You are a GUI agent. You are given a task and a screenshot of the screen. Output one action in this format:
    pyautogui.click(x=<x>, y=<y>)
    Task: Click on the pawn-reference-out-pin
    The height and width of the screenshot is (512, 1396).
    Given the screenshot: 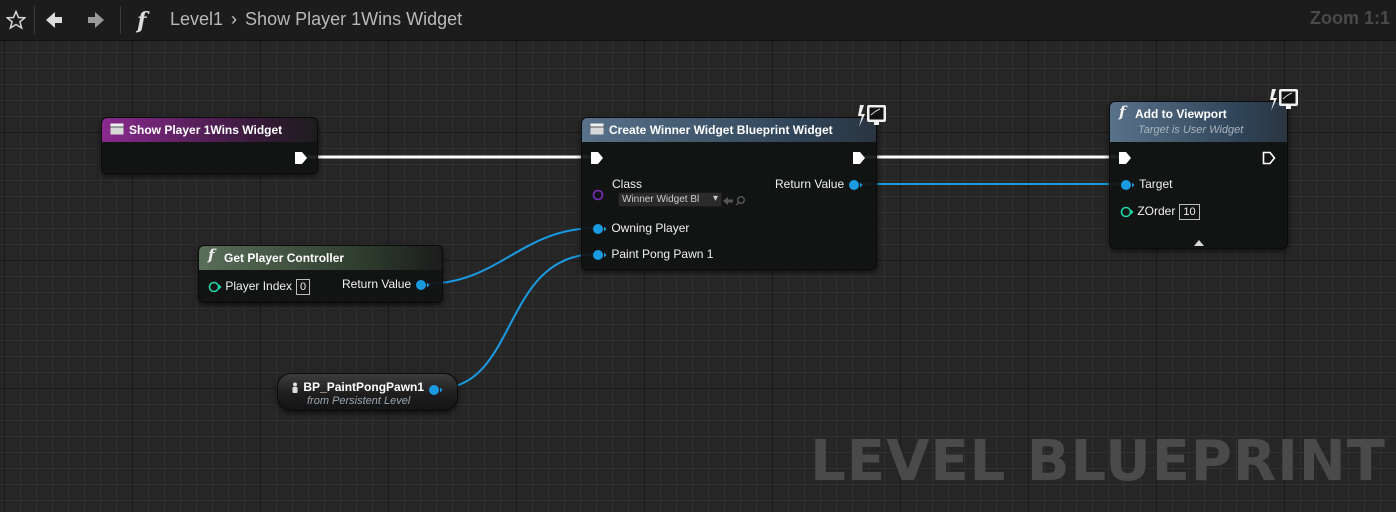 What is the action you would take?
    pyautogui.click(x=436, y=392)
    